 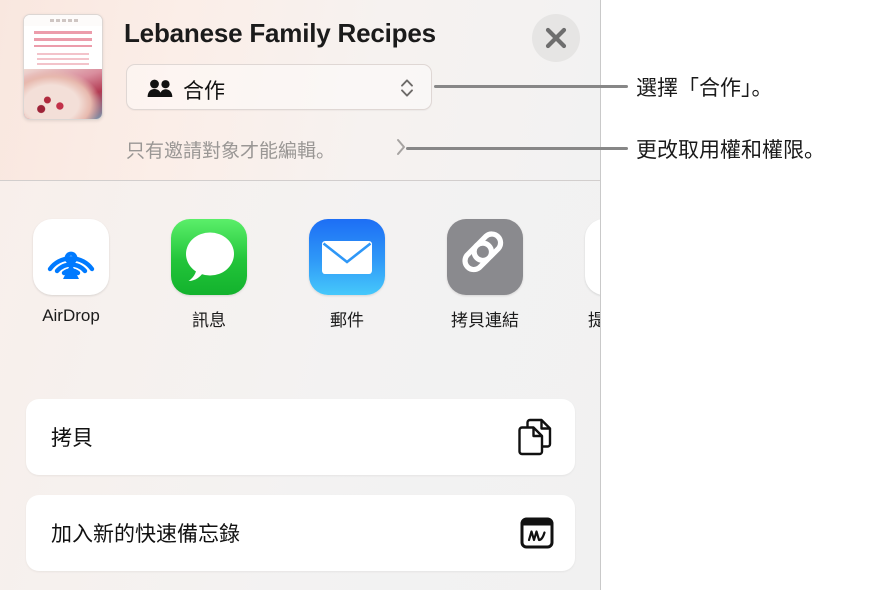 I want to click on thumbnail-toolbar-marks, so click(x=65, y=20).